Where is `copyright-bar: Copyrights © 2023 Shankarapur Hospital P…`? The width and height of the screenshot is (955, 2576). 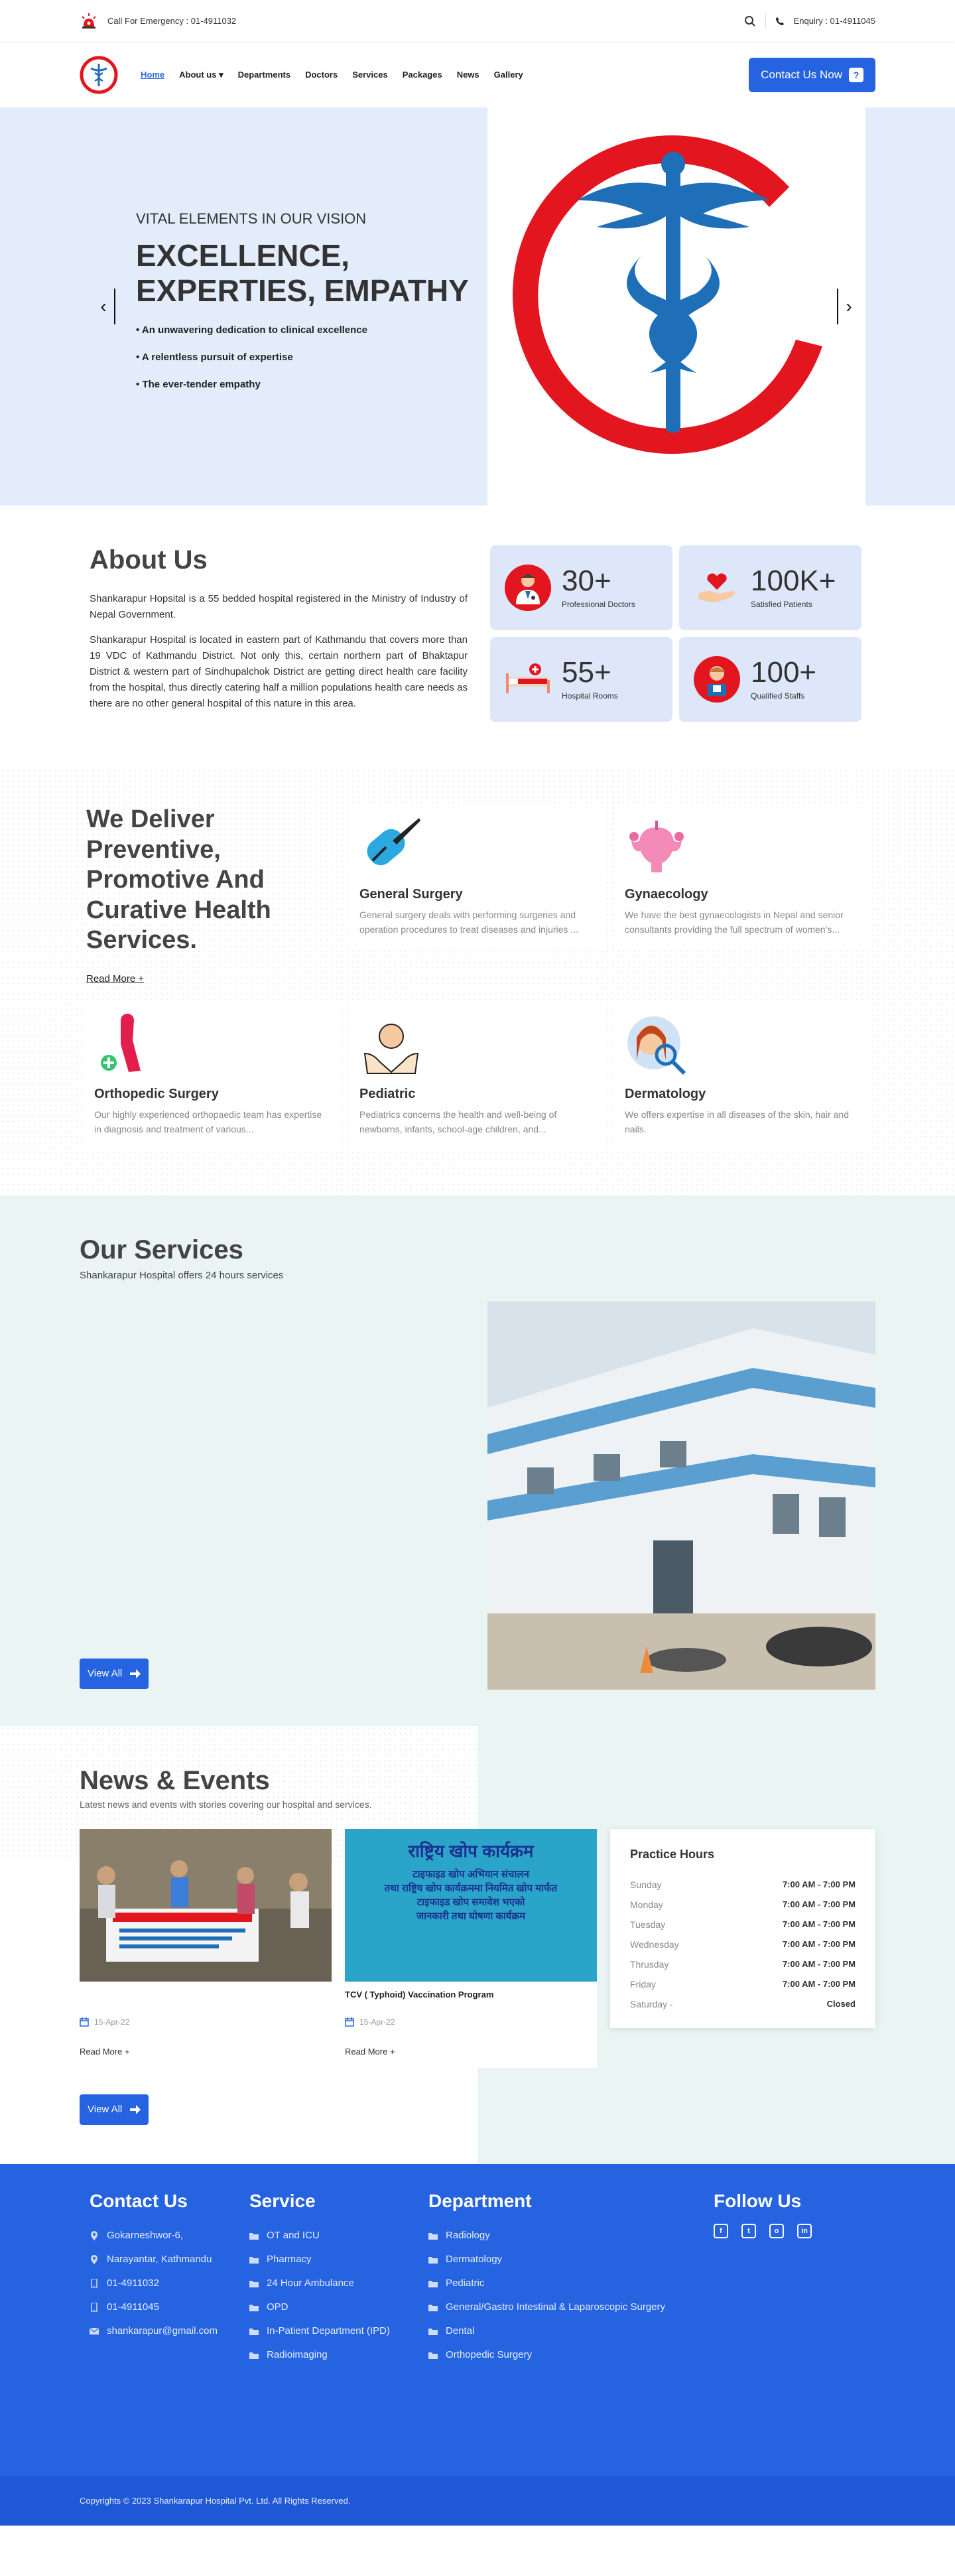 copyright-bar: Copyrights © 2023 Shankarapur Hospital P… is located at coordinates (477, 2501).